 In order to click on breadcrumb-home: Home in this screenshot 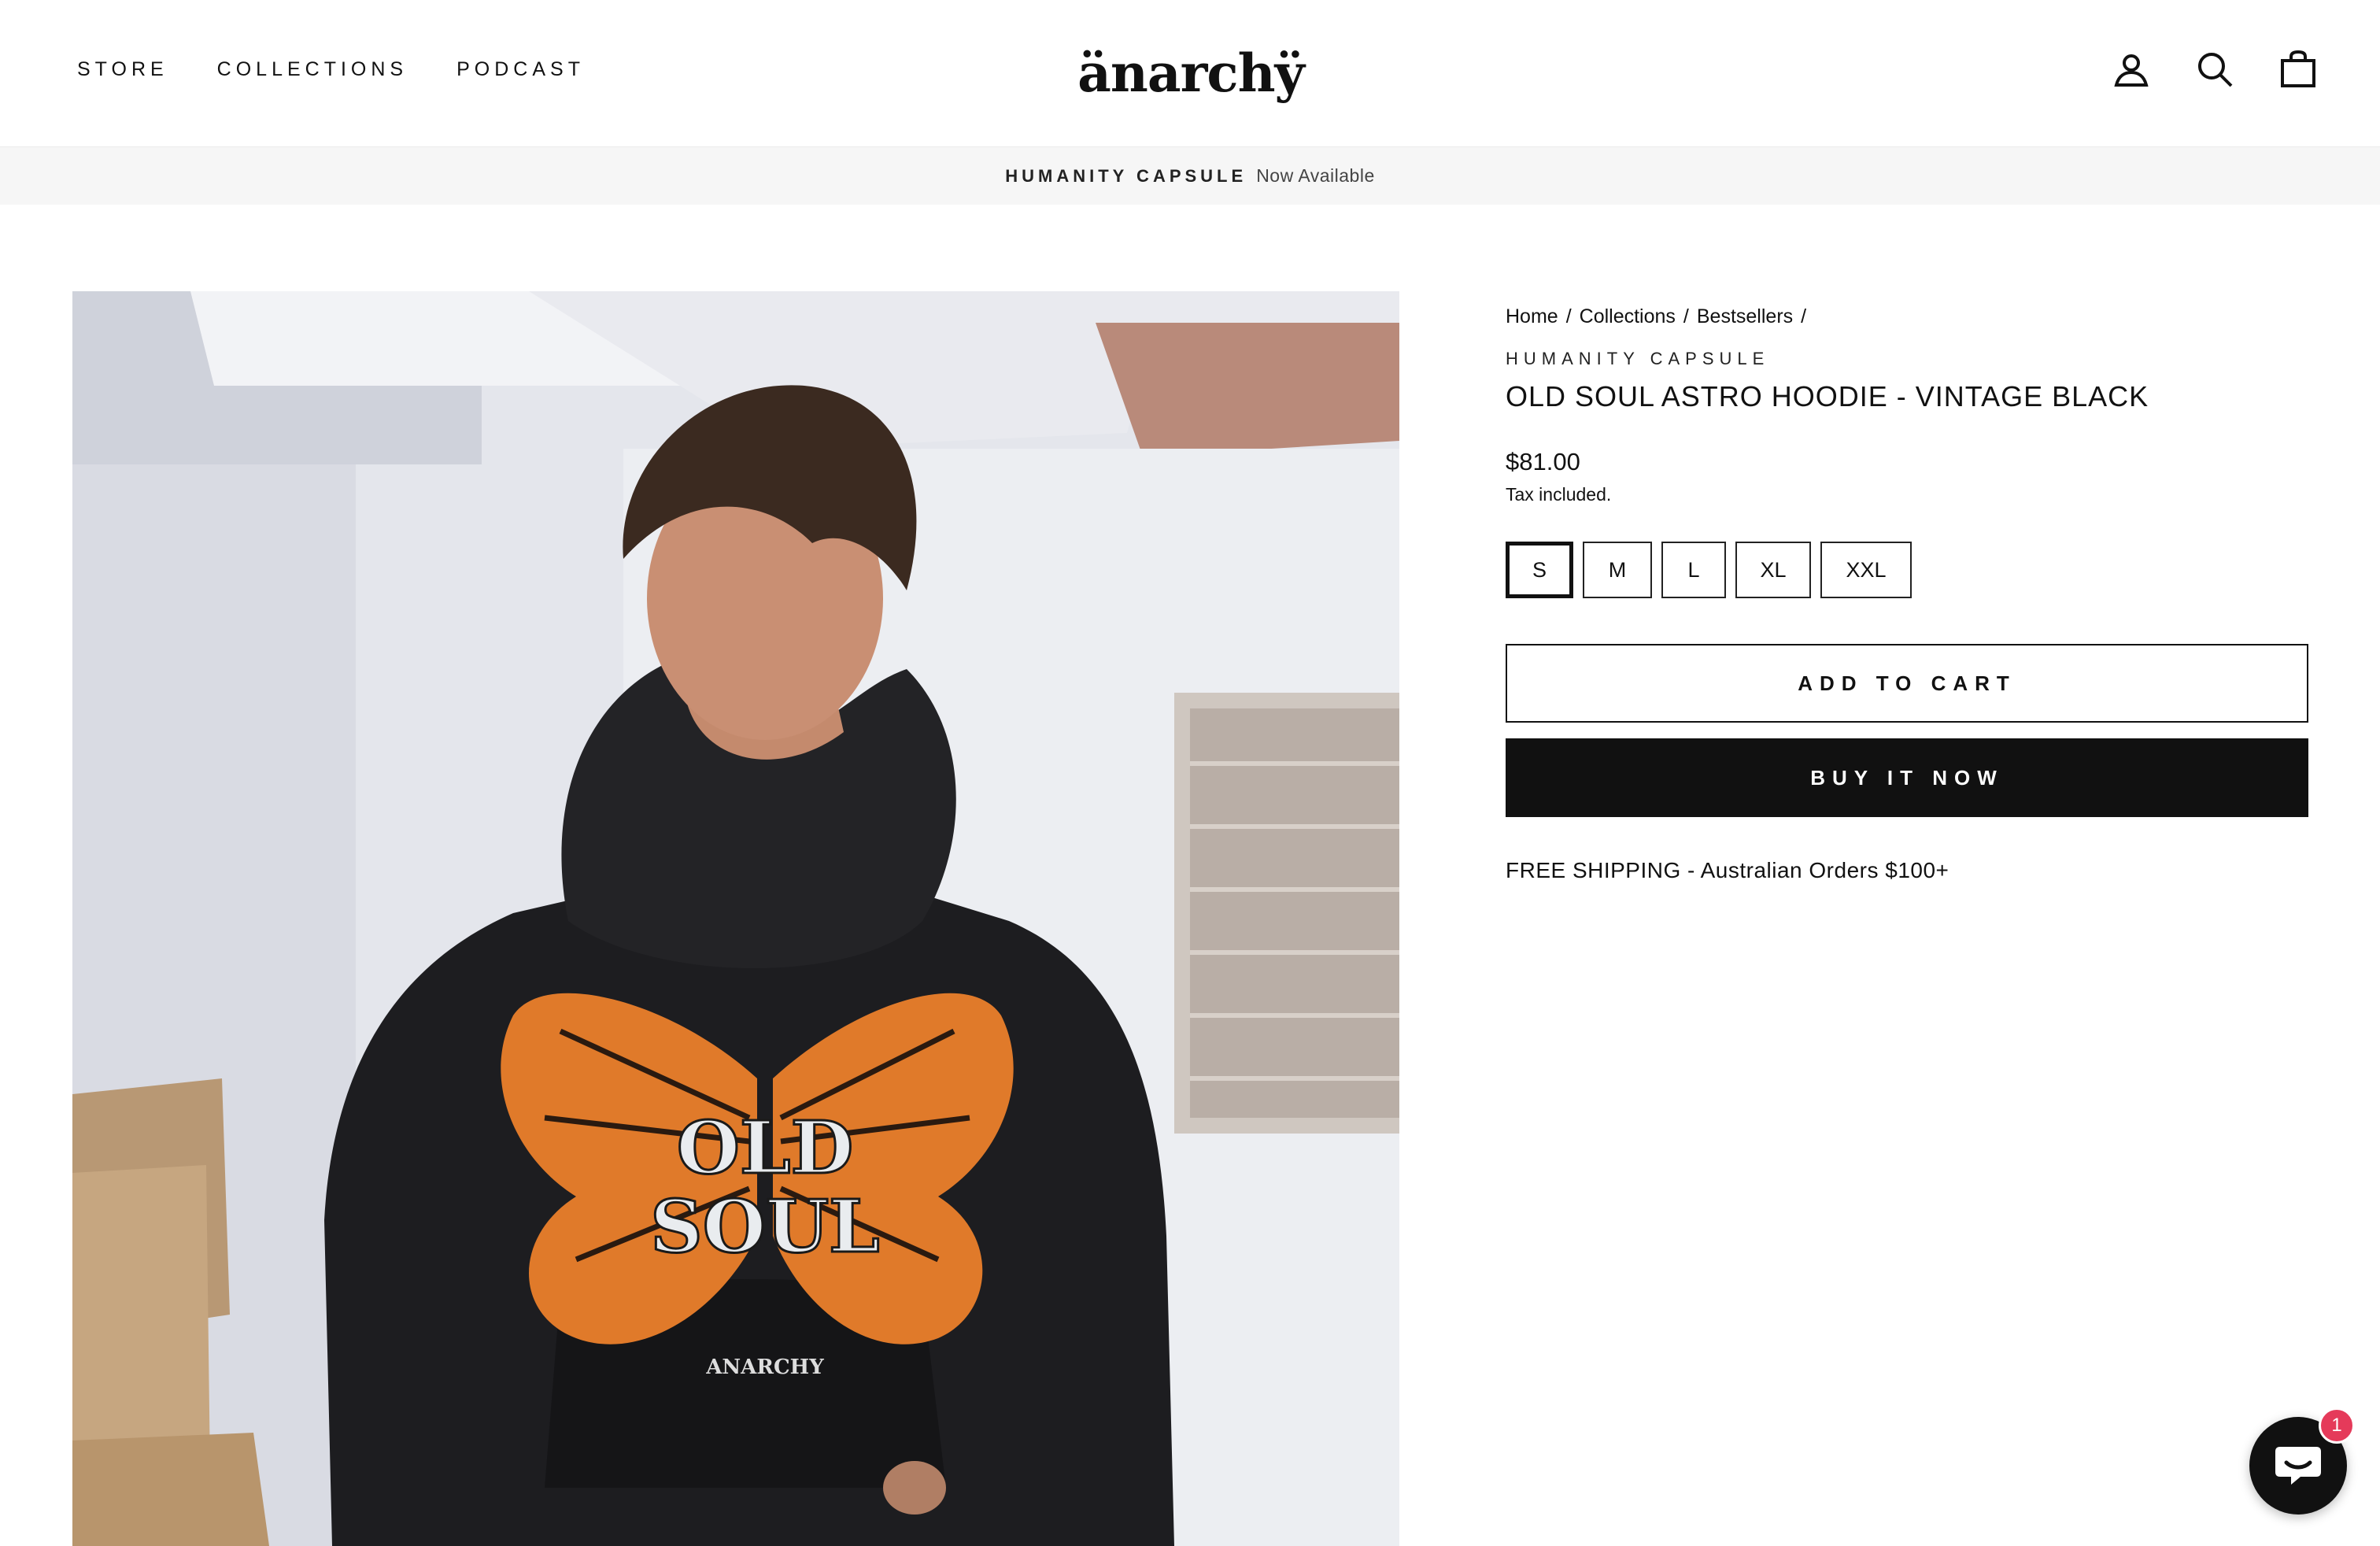, I will do `click(1532, 316)`.